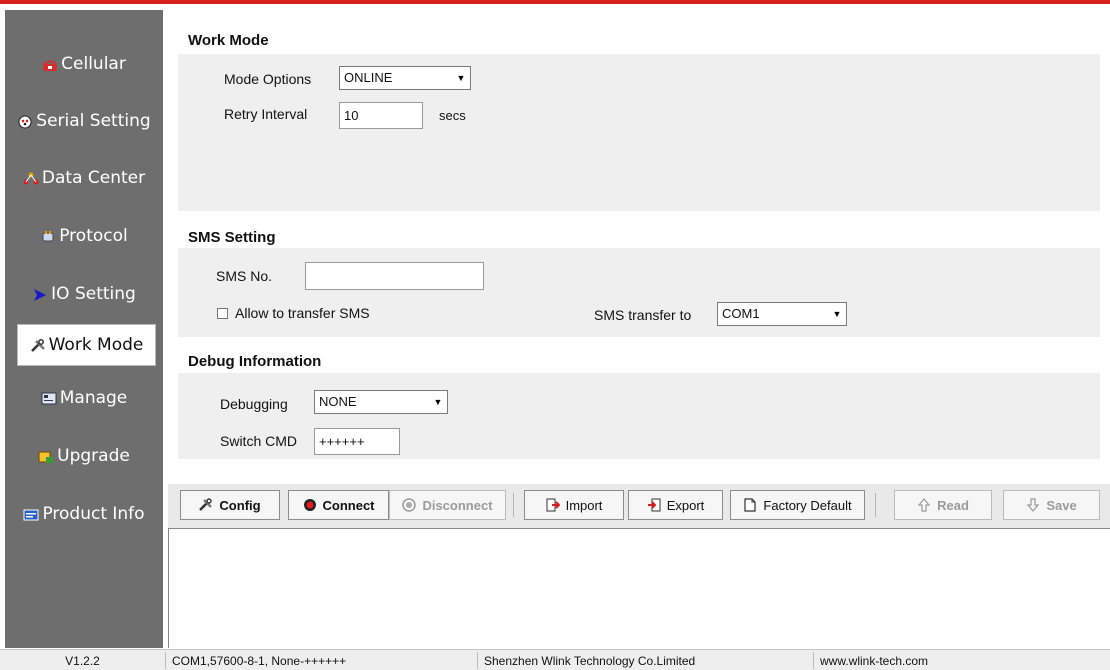 This screenshot has height=670, width=1110. I want to click on sms-no-label: SMS No., so click(244, 276).